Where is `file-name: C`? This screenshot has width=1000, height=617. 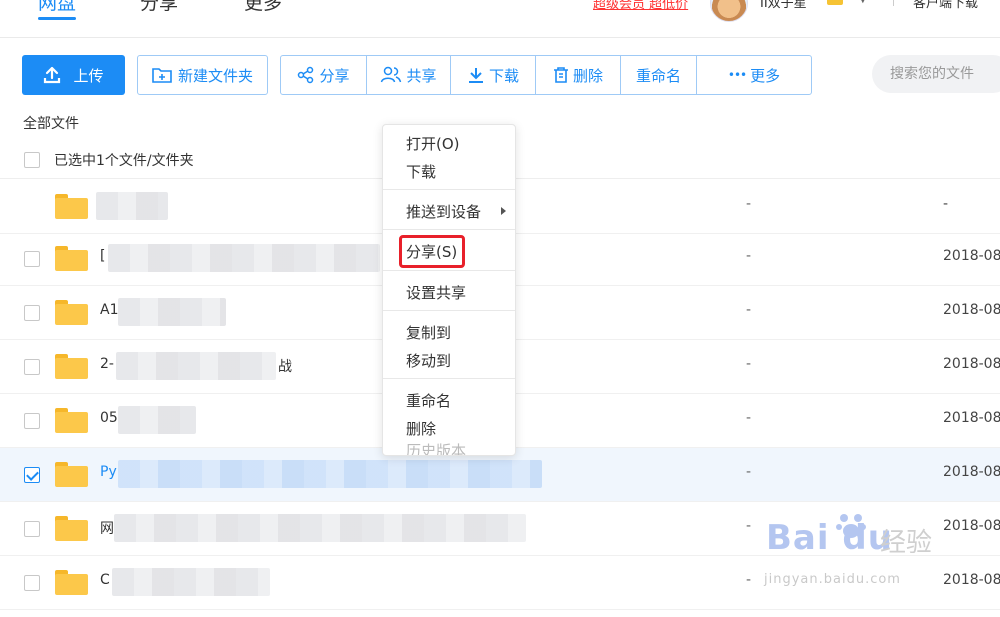
file-name: C is located at coordinates (105, 580).